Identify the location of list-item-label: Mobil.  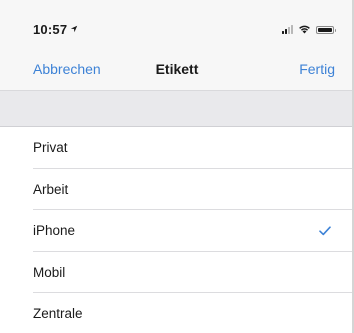
(49, 272).